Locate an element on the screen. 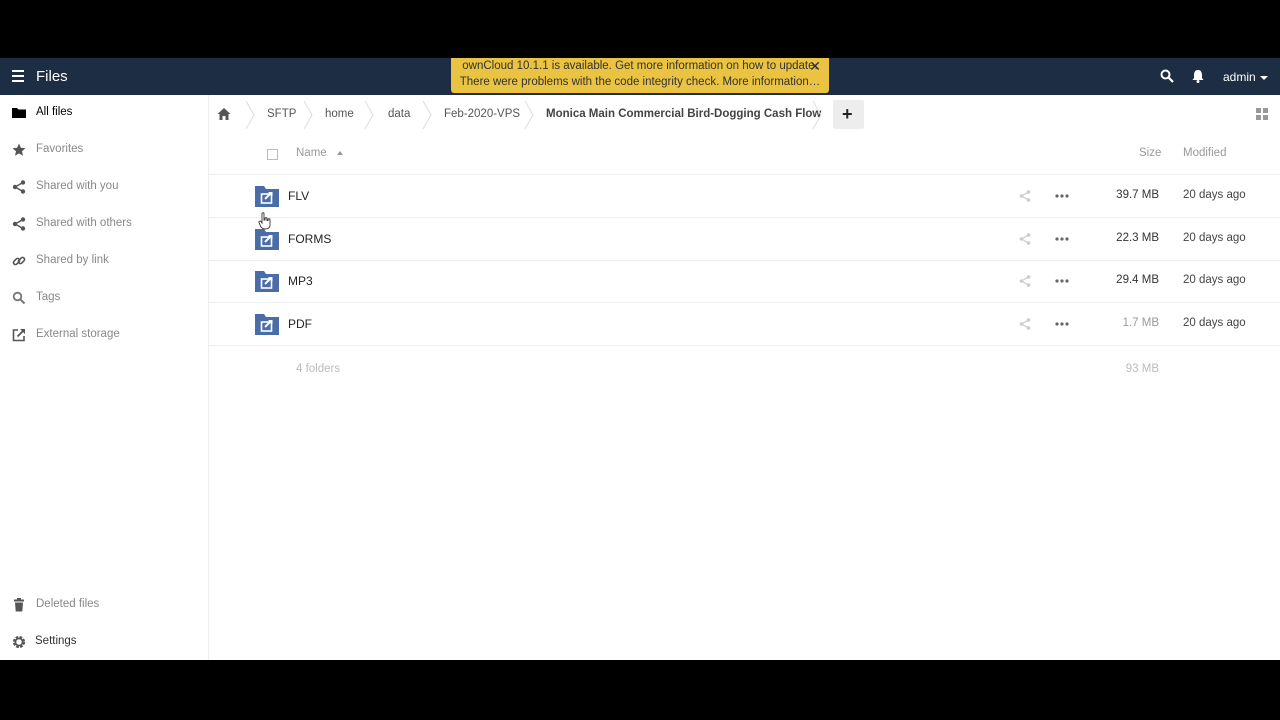  new-button: + is located at coordinates (848, 114).